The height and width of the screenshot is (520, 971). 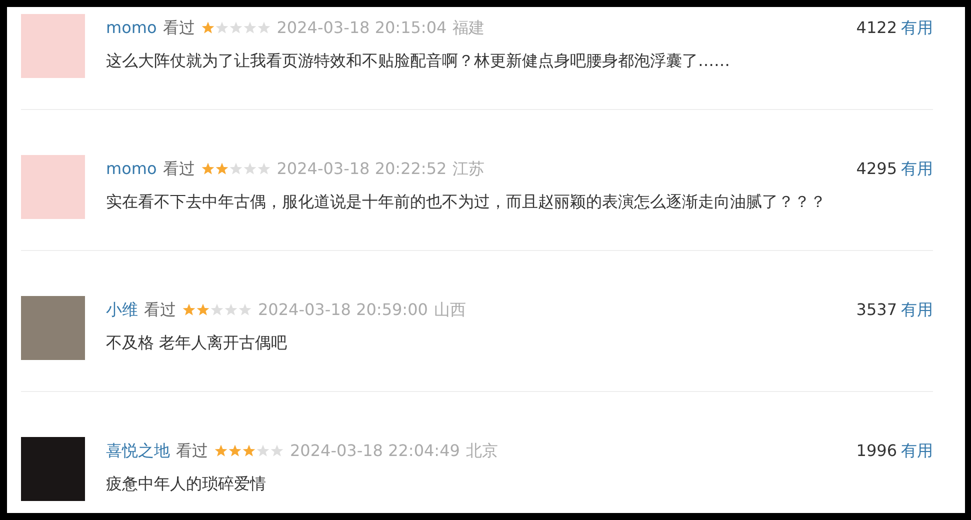 I want to click on photo-placeholder, so click(x=53, y=328).